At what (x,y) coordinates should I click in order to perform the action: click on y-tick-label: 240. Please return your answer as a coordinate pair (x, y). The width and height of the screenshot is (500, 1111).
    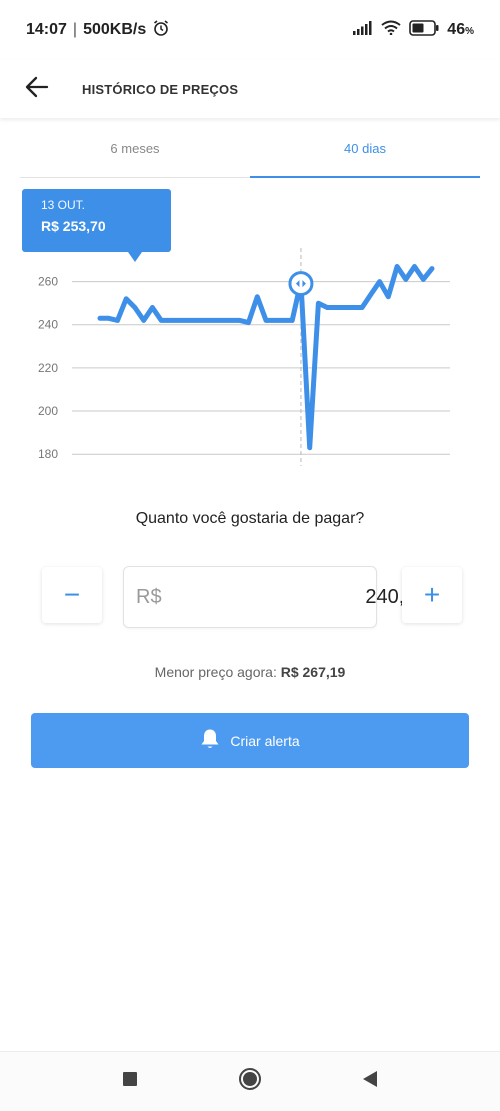
    Looking at the image, I should click on (48, 325).